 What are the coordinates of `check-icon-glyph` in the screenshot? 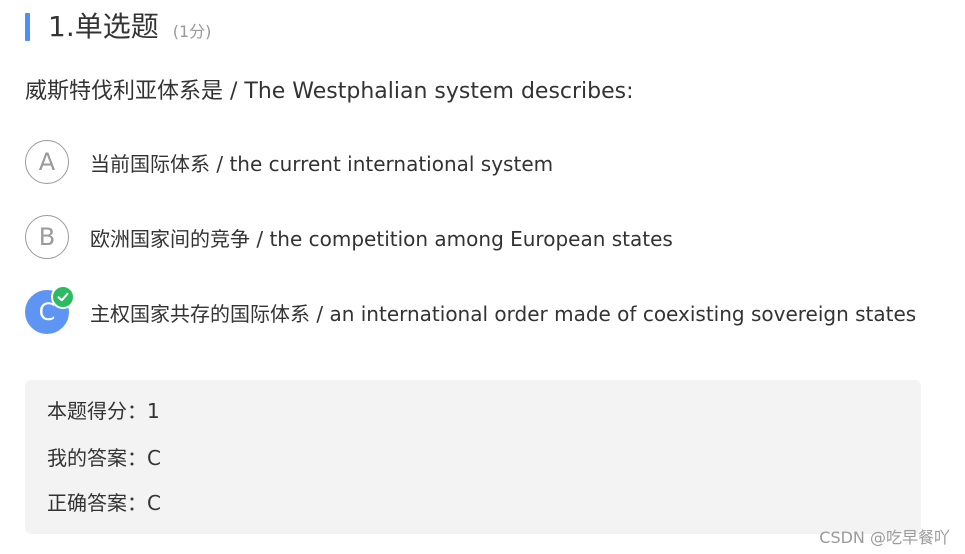 It's located at (63, 297).